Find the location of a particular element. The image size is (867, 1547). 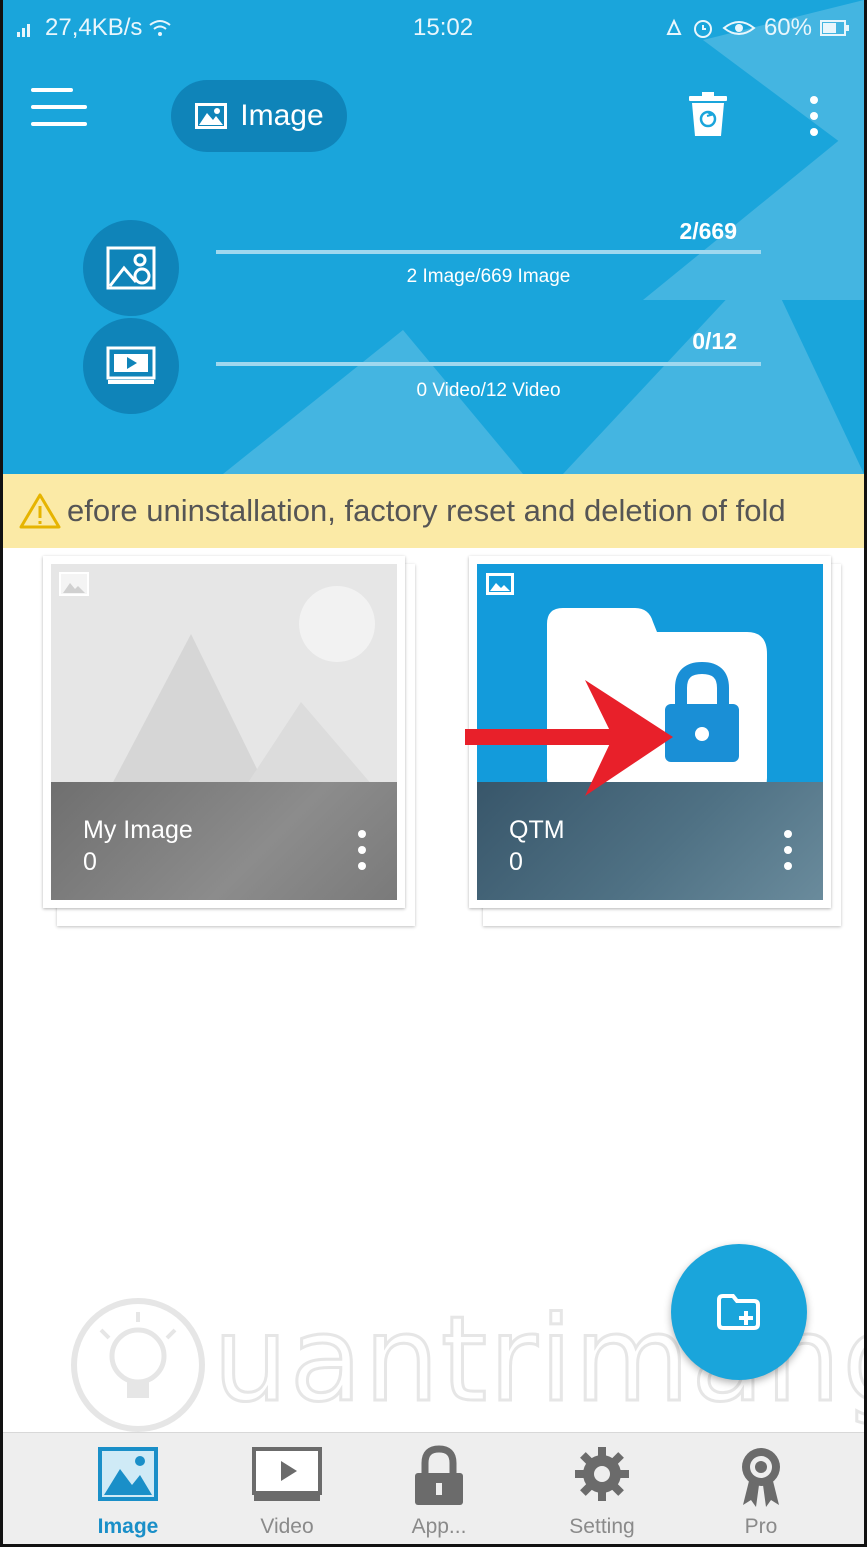

add-folder-icon is located at coordinates (738, 1312).